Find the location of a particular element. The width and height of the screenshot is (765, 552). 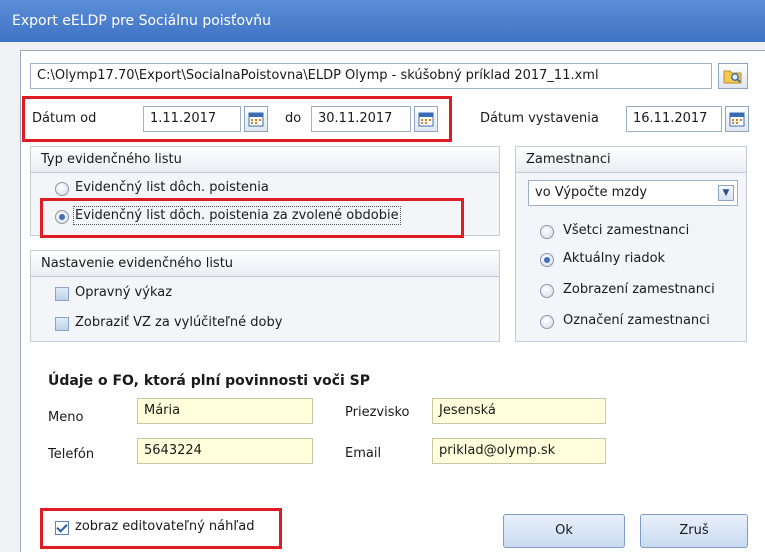

employees-radio-displayed is located at coordinates (547, 291).